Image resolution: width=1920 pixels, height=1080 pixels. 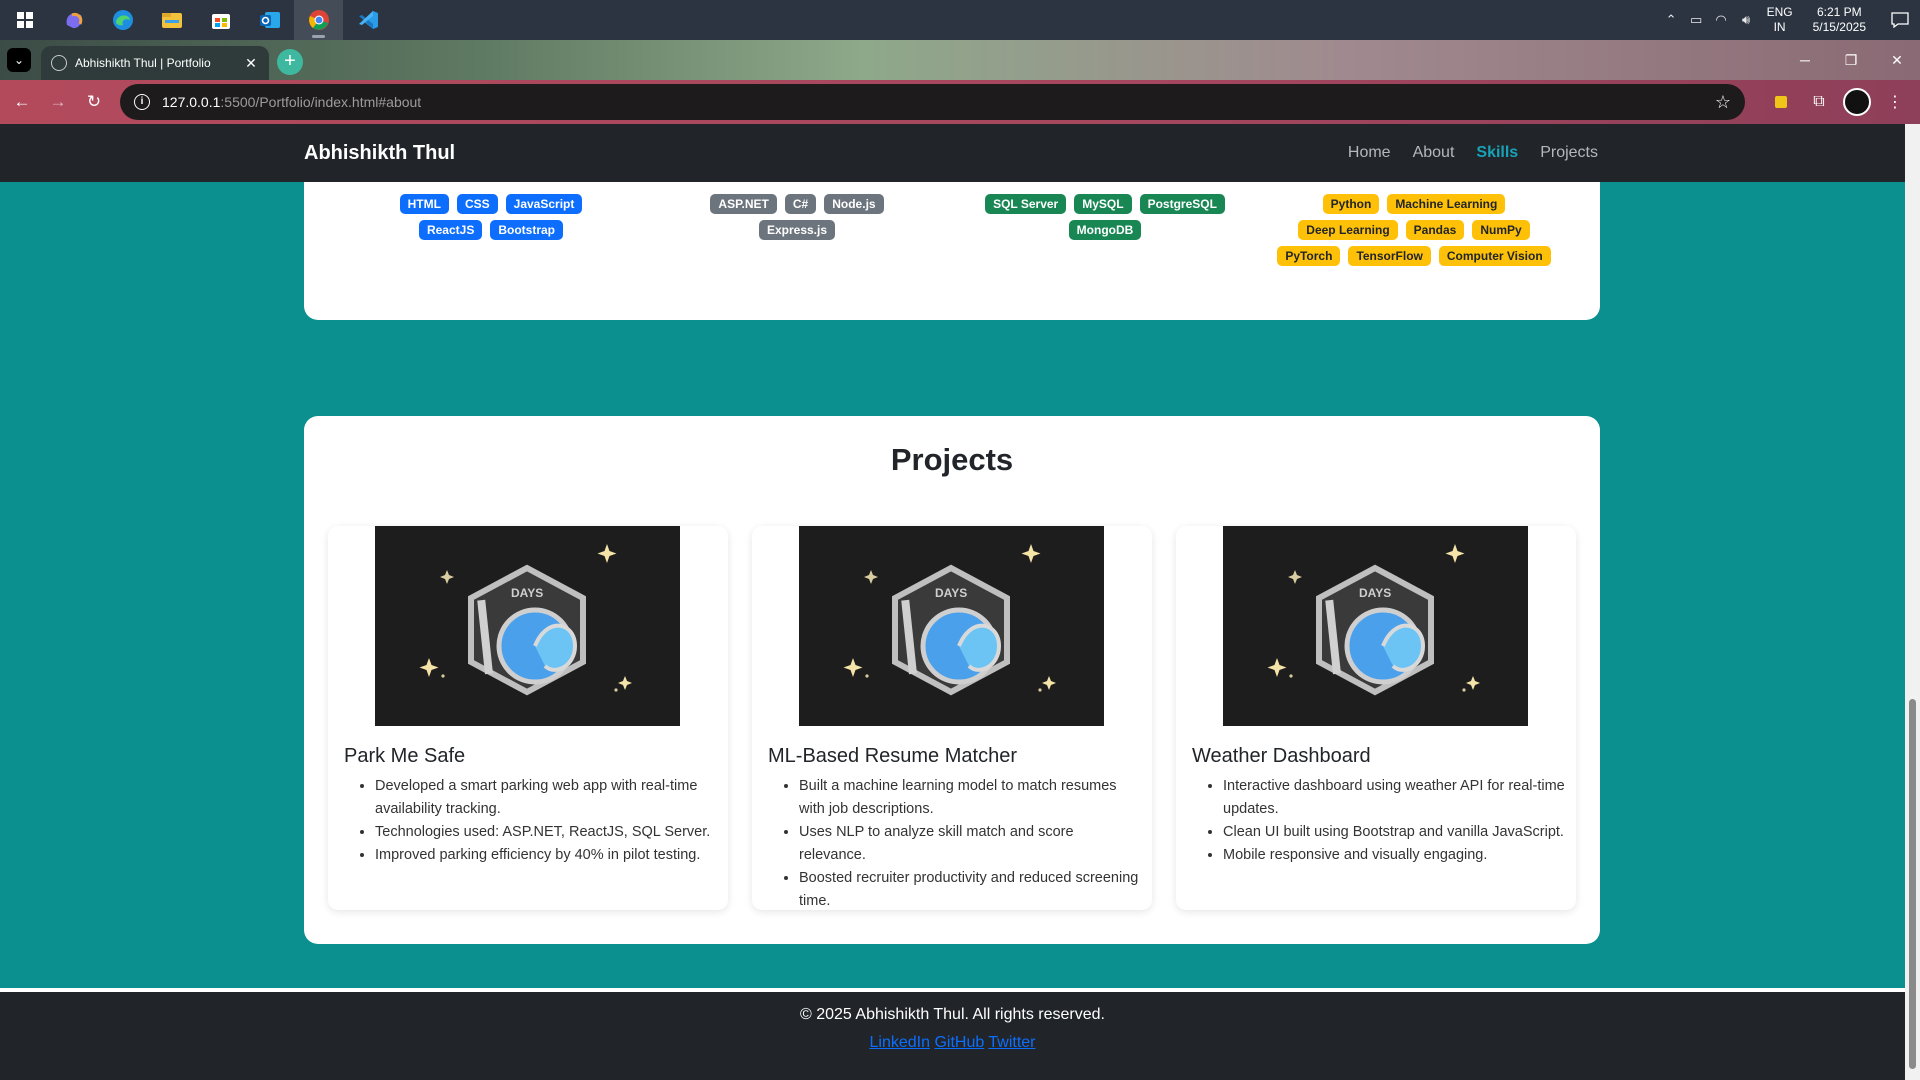 I want to click on close-window-button: ✕, so click(x=1897, y=60).